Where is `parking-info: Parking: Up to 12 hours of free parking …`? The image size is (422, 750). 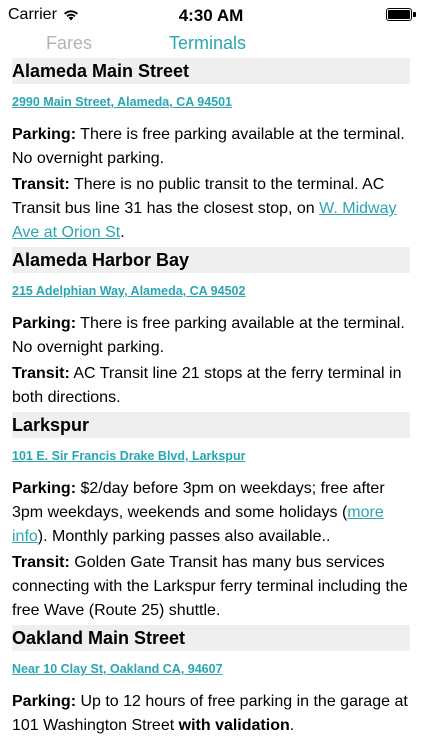
parking-info: Parking: Up to 12 hours of free parking … is located at coordinates (210, 713).